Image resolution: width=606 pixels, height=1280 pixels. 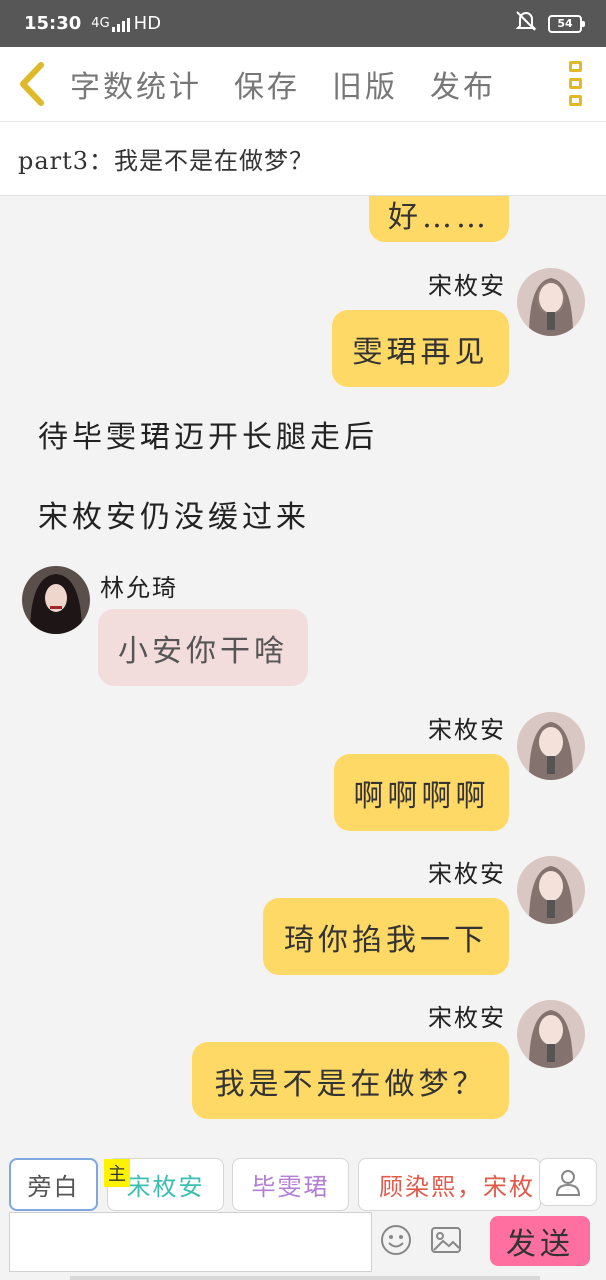 What do you see at coordinates (421, 792) in the screenshot?
I see `message-bubble: 啊啊啊啊` at bounding box center [421, 792].